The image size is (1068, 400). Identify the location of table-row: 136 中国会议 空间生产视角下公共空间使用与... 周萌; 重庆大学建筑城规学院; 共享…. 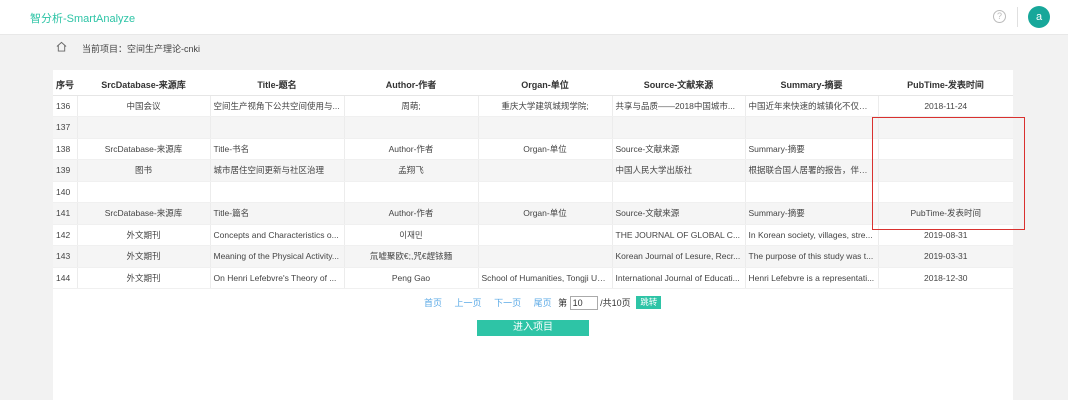
(533, 106).